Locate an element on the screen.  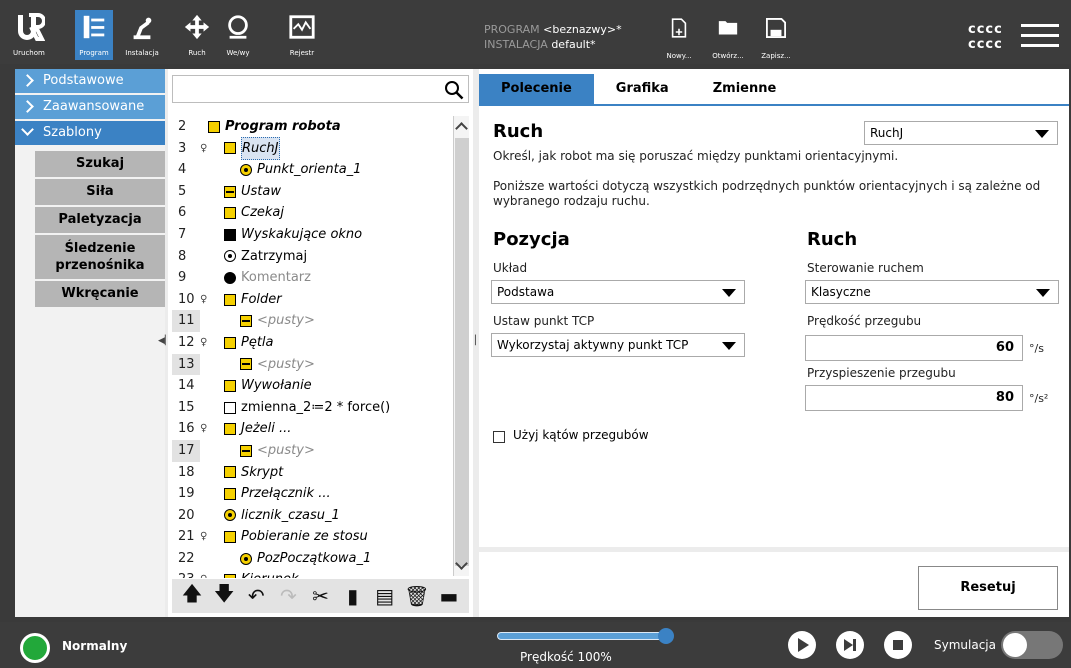
template-force: Siła is located at coordinates (100, 192).